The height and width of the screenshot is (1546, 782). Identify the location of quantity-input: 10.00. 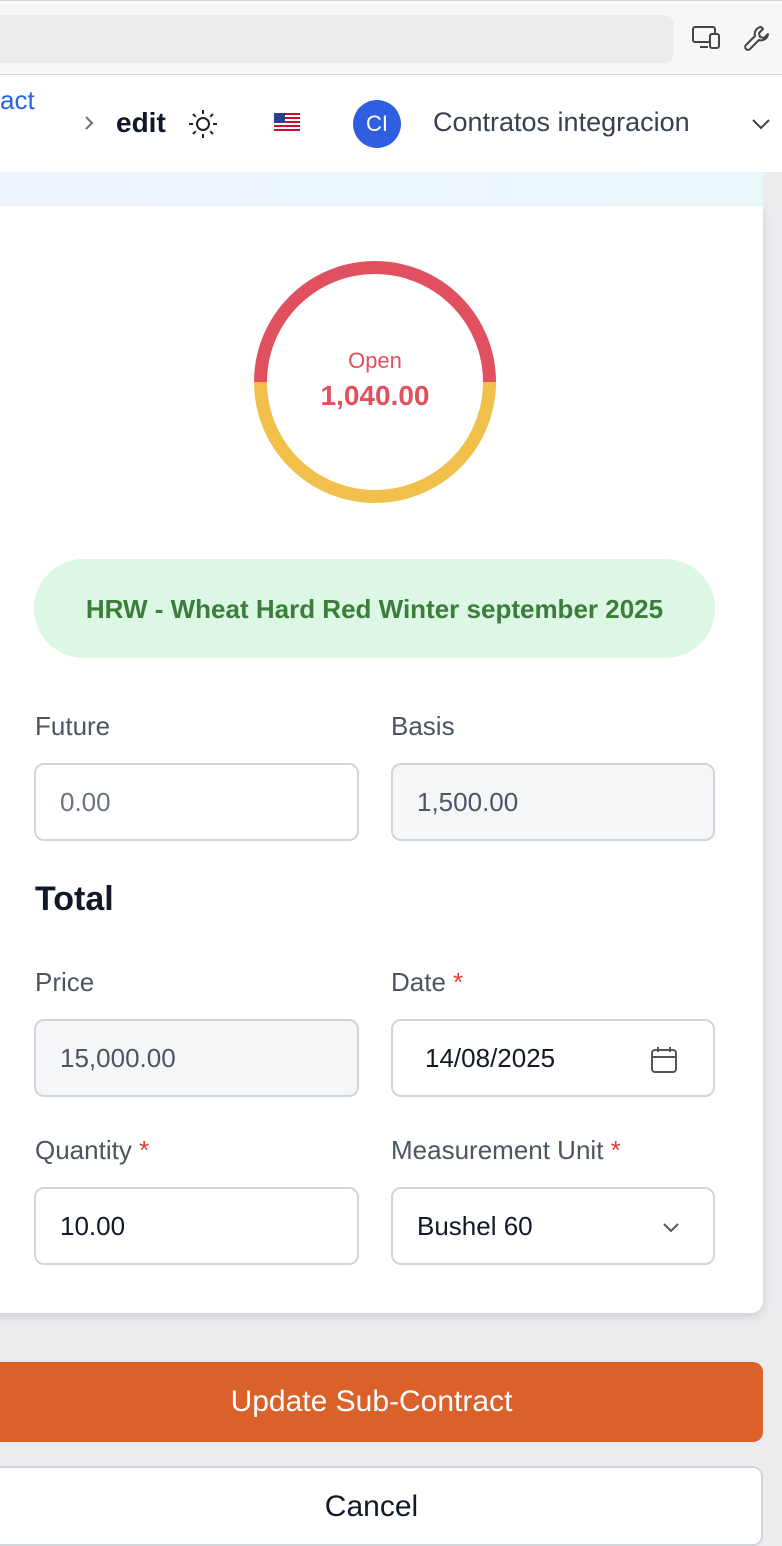
(196, 1226).